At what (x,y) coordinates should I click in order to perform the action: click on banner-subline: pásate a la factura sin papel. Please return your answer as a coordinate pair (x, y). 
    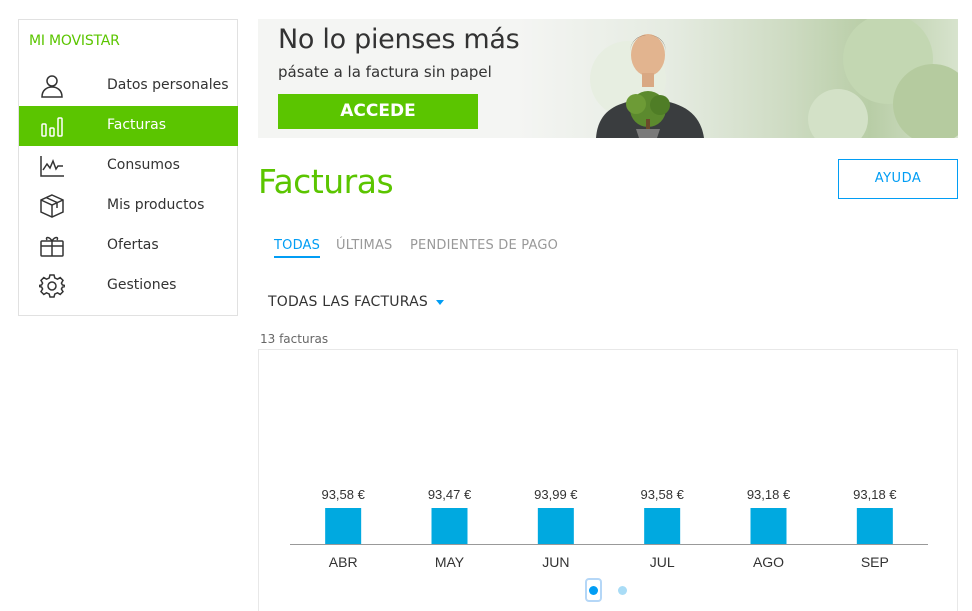
    Looking at the image, I should click on (385, 72).